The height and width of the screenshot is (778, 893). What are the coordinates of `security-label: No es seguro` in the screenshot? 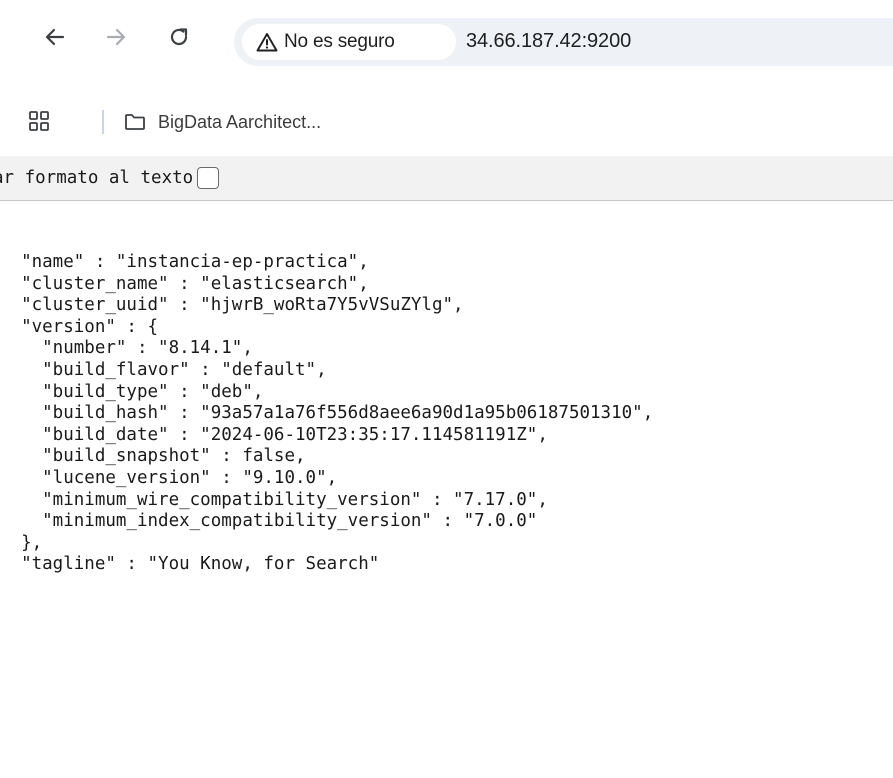 It's located at (339, 41).